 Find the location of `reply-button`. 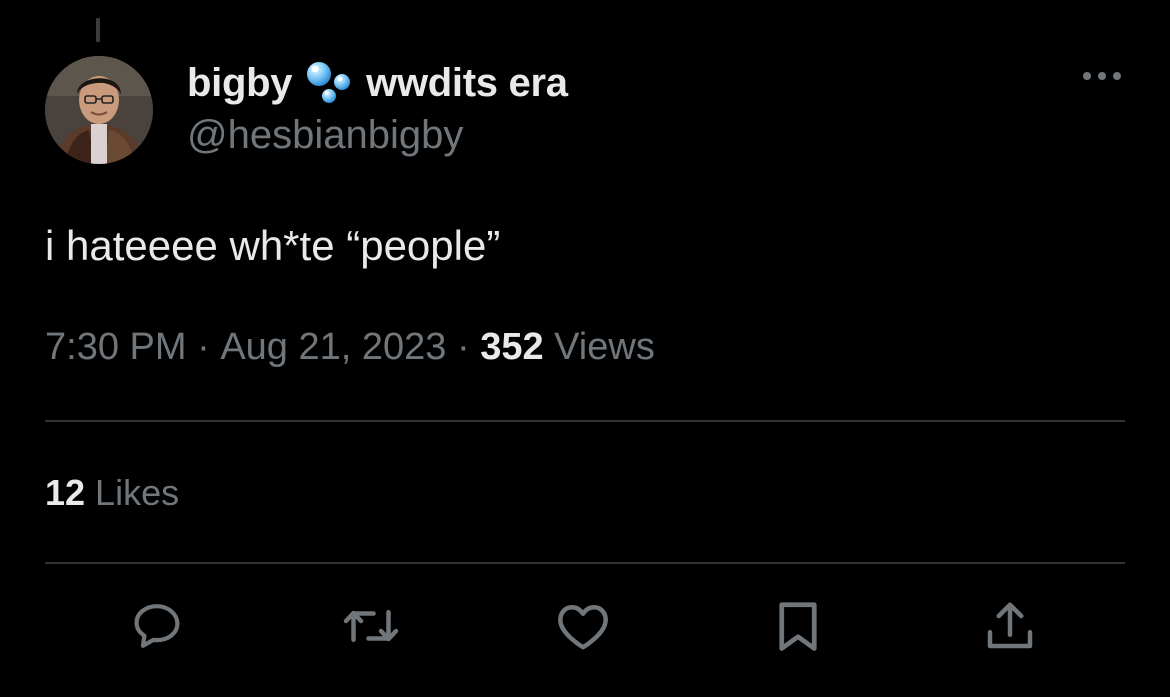

reply-button is located at coordinates (157, 626).